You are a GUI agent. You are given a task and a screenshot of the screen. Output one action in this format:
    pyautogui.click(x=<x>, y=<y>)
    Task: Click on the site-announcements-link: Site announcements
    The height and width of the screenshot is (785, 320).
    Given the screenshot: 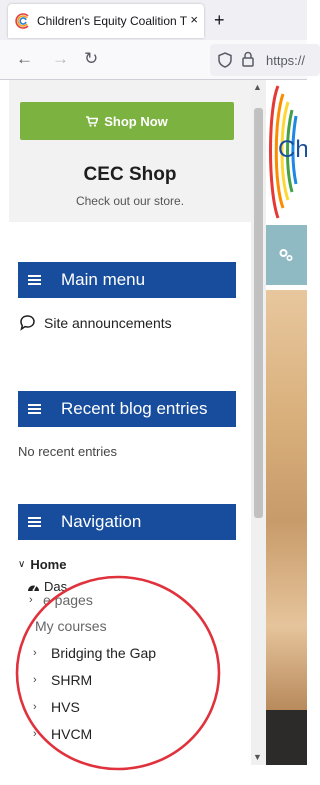 What is the action you would take?
    pyautogui.click(x=95, y=322)
    